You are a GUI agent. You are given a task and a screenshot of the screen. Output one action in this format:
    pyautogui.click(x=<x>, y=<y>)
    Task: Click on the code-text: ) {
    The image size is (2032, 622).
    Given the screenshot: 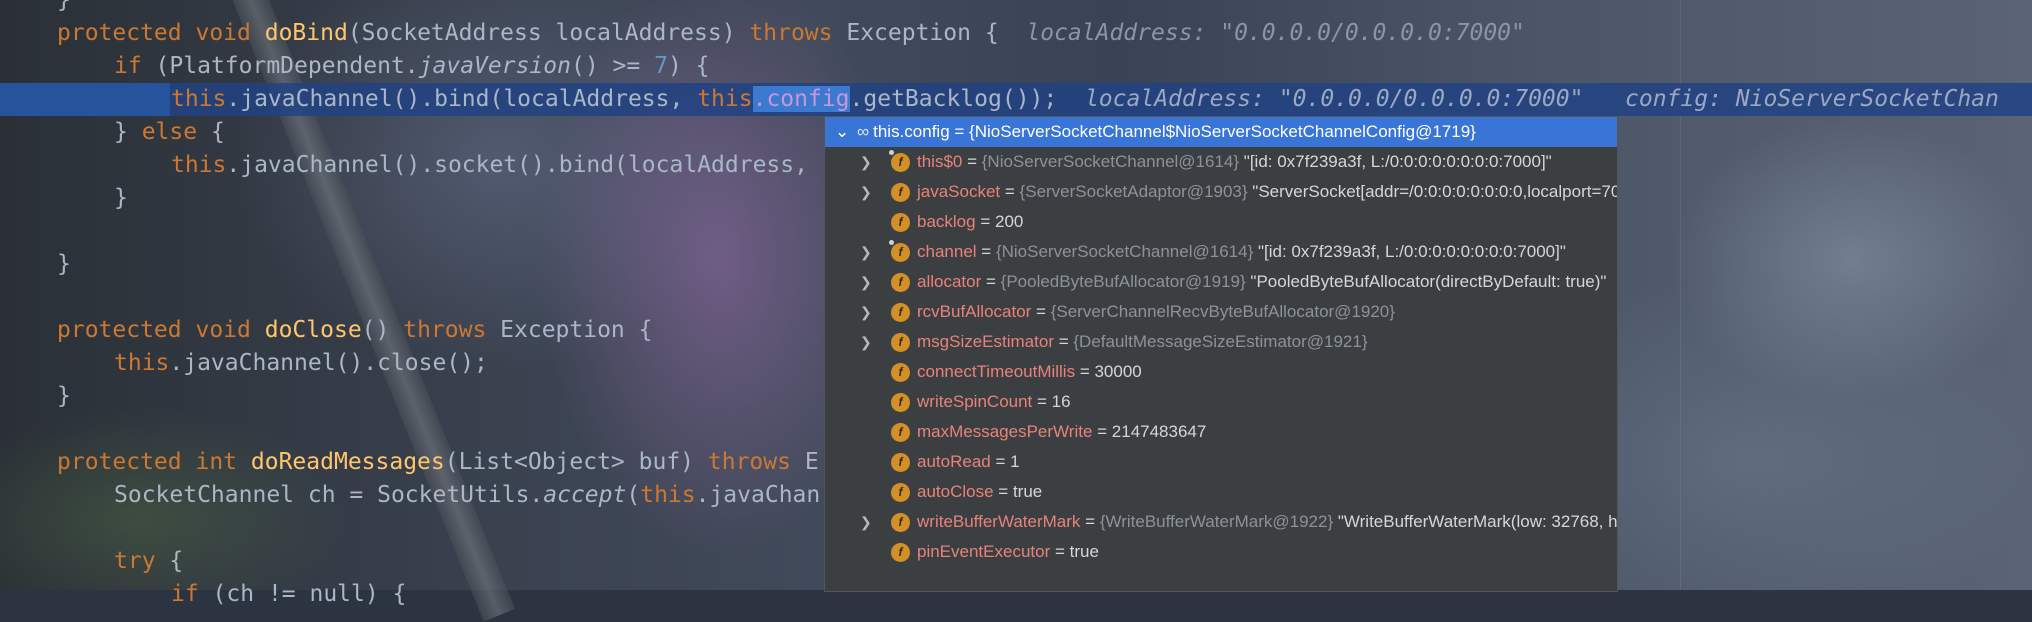 What is the action you would take?
    pyautogui.click(x=688, y=66)
    